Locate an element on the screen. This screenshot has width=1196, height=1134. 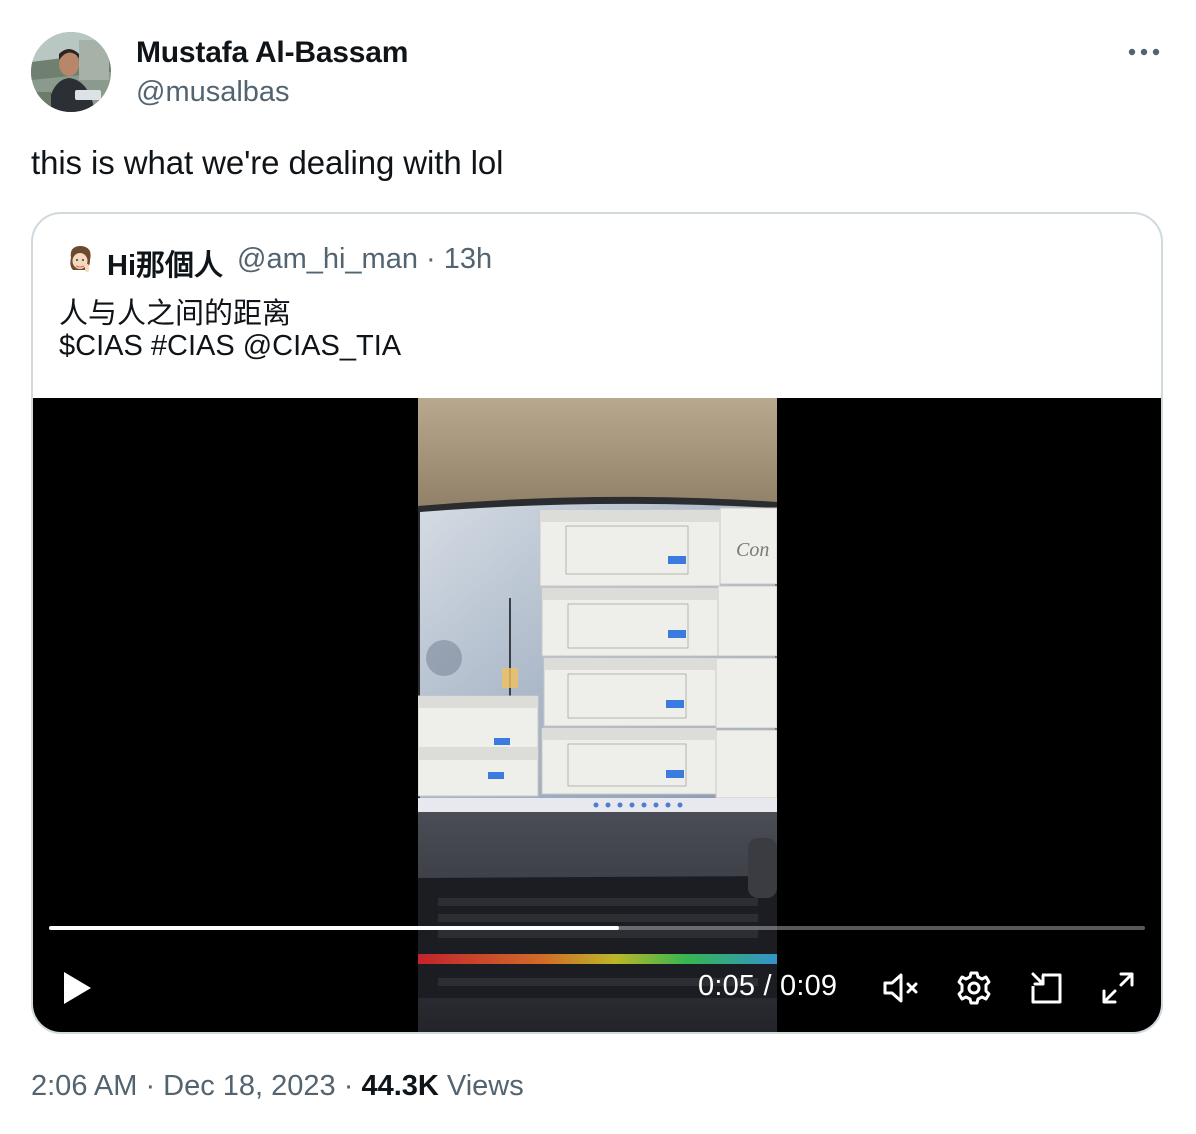
tweet-timestamp: 2:06 AM · Dec 18, 2023 · is located at coordinates (196, 1086).